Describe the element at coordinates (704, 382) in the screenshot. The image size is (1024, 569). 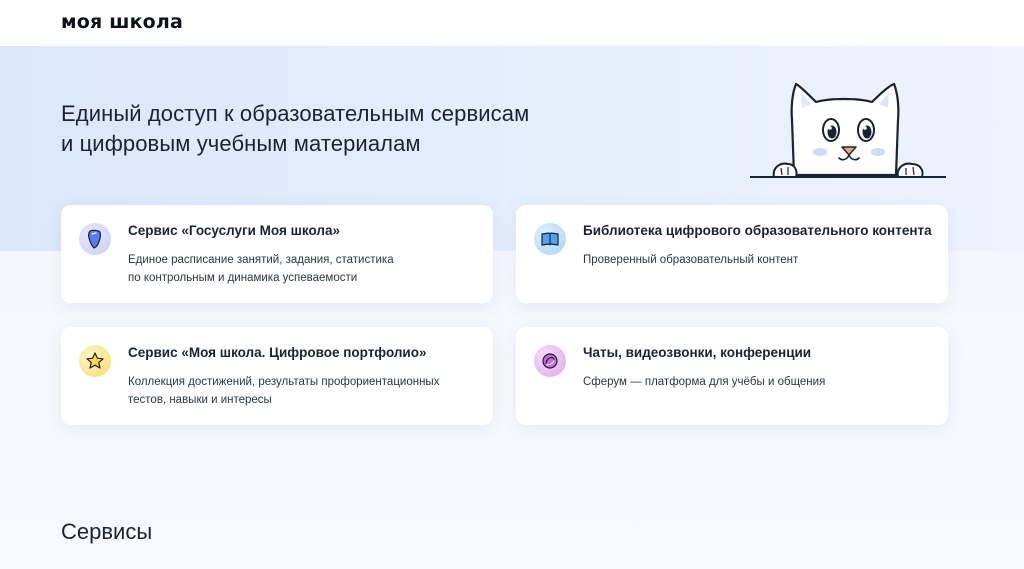
I see `card-description-line-1: Сферум — платформа для учёбы и общения` at that location.